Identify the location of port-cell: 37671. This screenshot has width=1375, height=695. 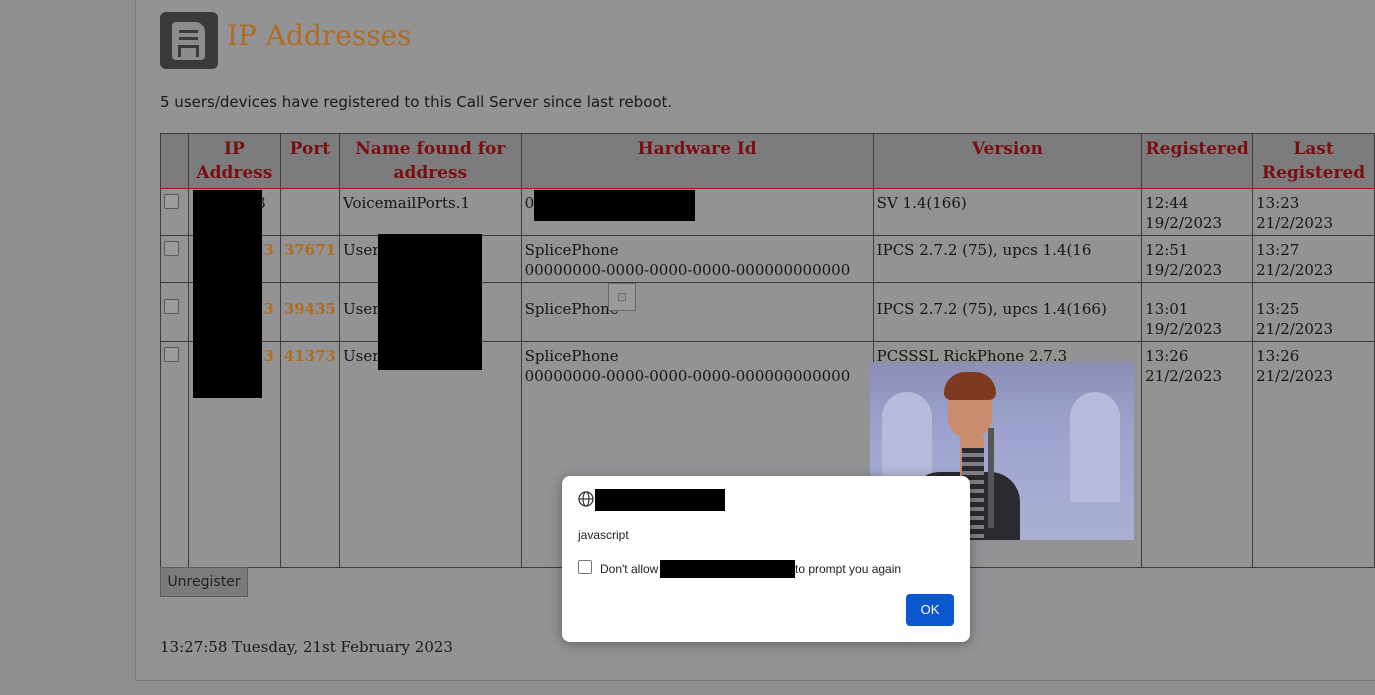
(310, 259).